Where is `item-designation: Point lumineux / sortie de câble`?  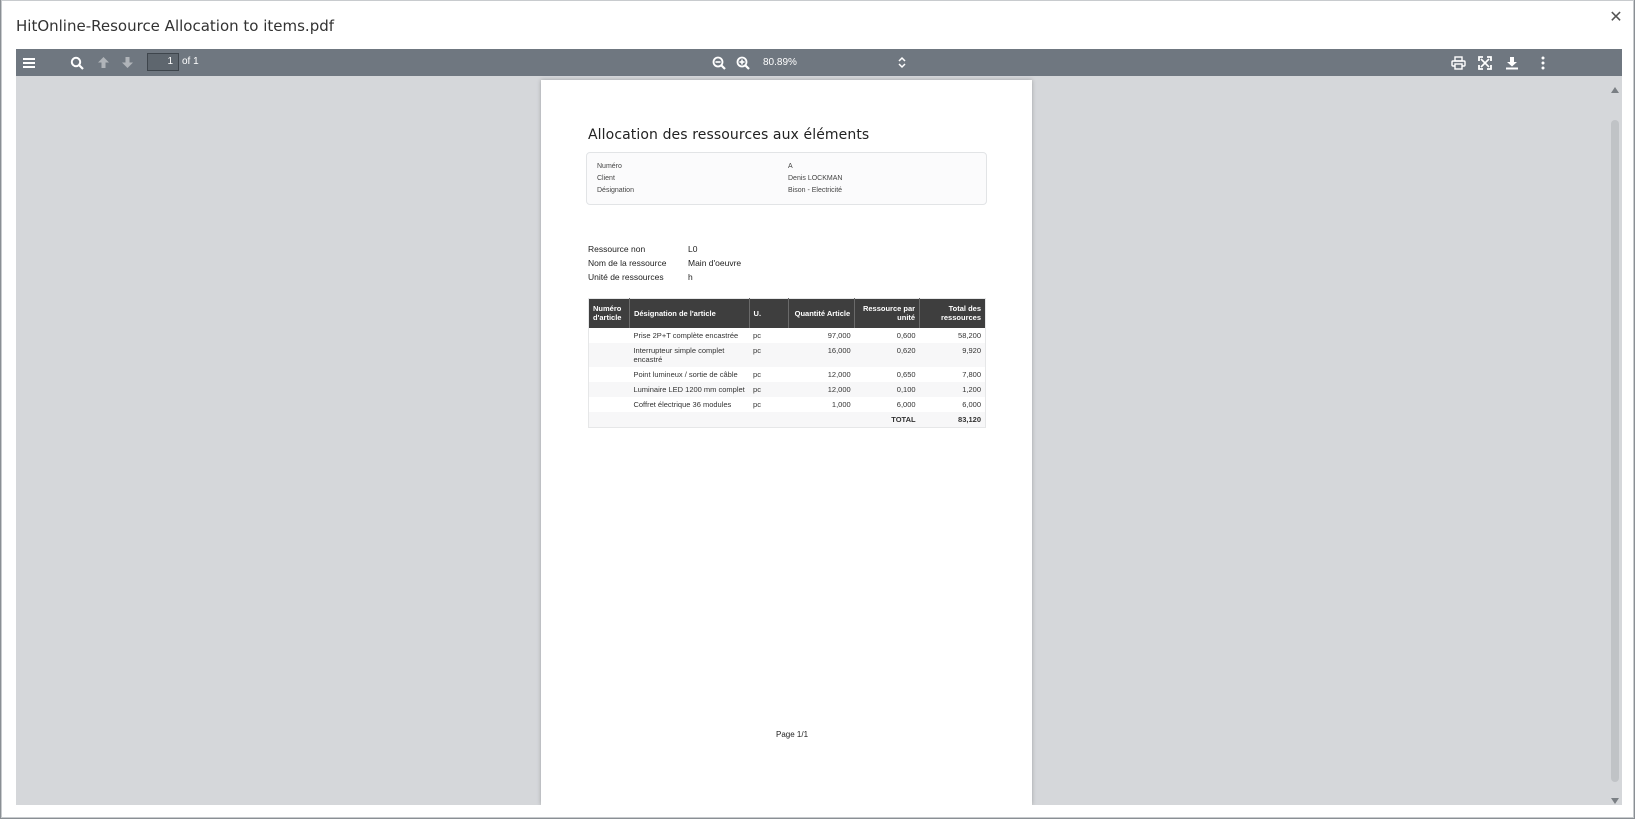
item-designation: Point lumineux / sortie de câble is located at coordinates (685, 374).